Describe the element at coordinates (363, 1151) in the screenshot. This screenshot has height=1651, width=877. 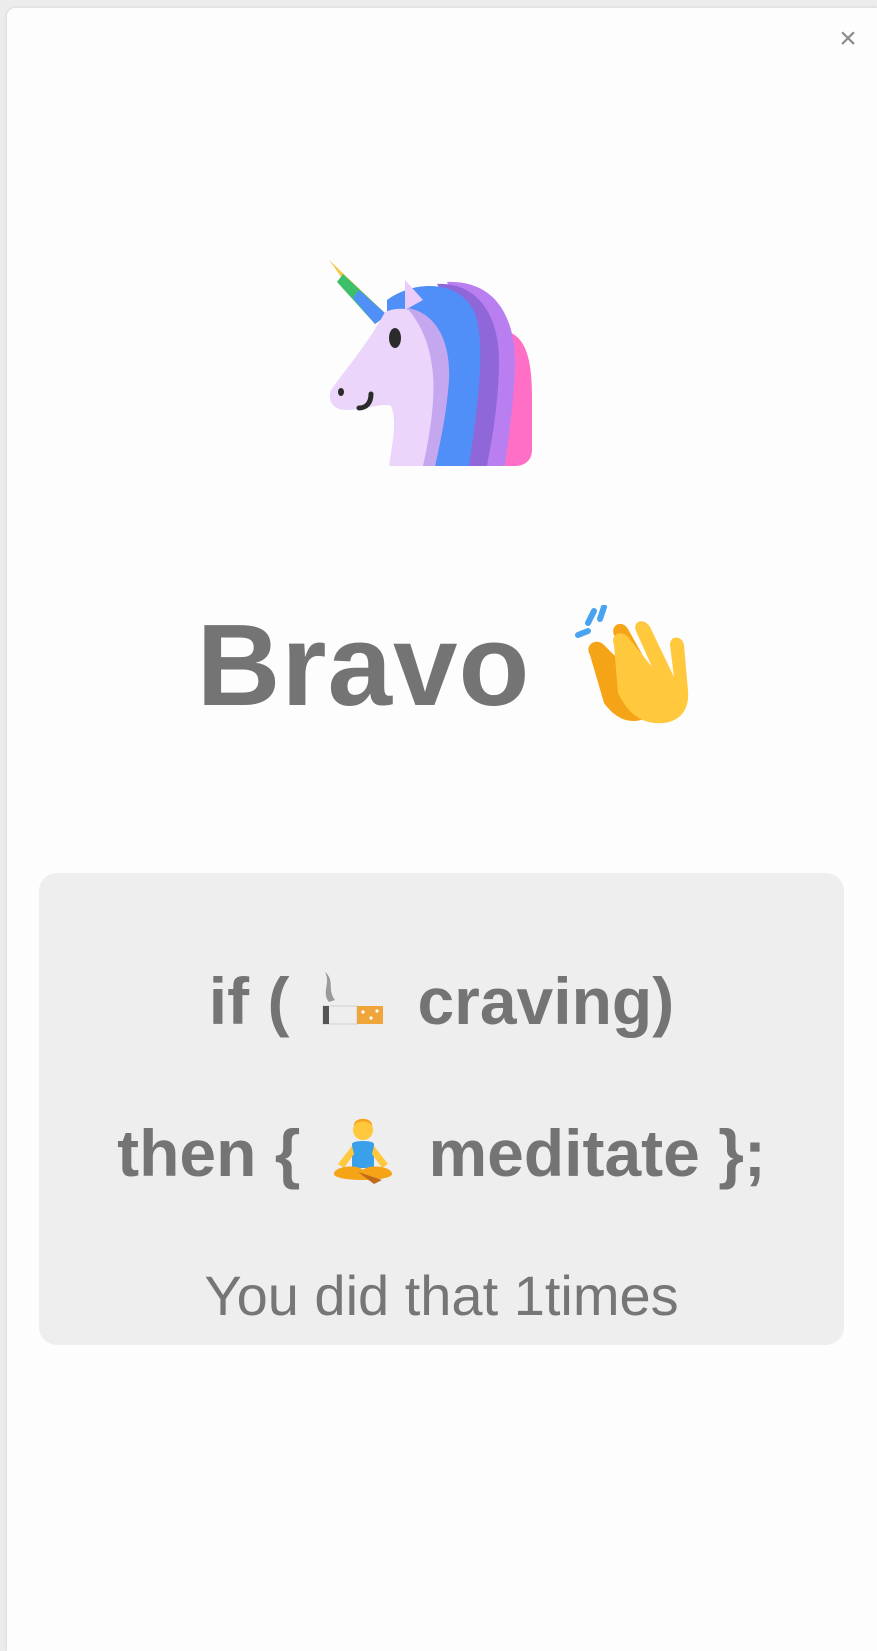
I see `meditating-person-icon` at that location.